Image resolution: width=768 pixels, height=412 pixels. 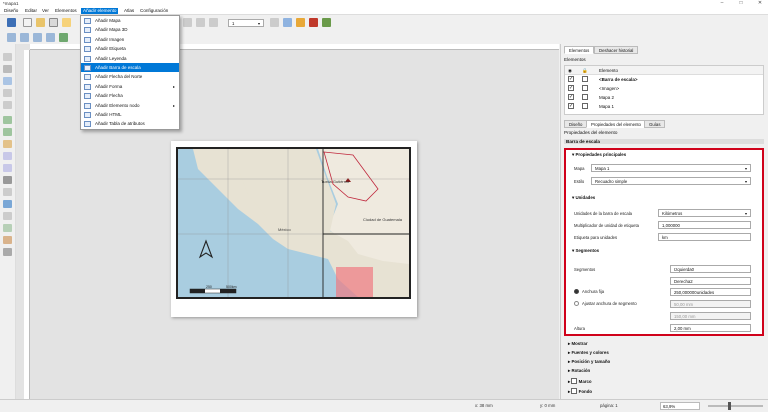 What do you see at coordinates (664, 88) in the screenshot?
I see `list-item: ✓ <Imagen>` at bounding box center [664, 88].